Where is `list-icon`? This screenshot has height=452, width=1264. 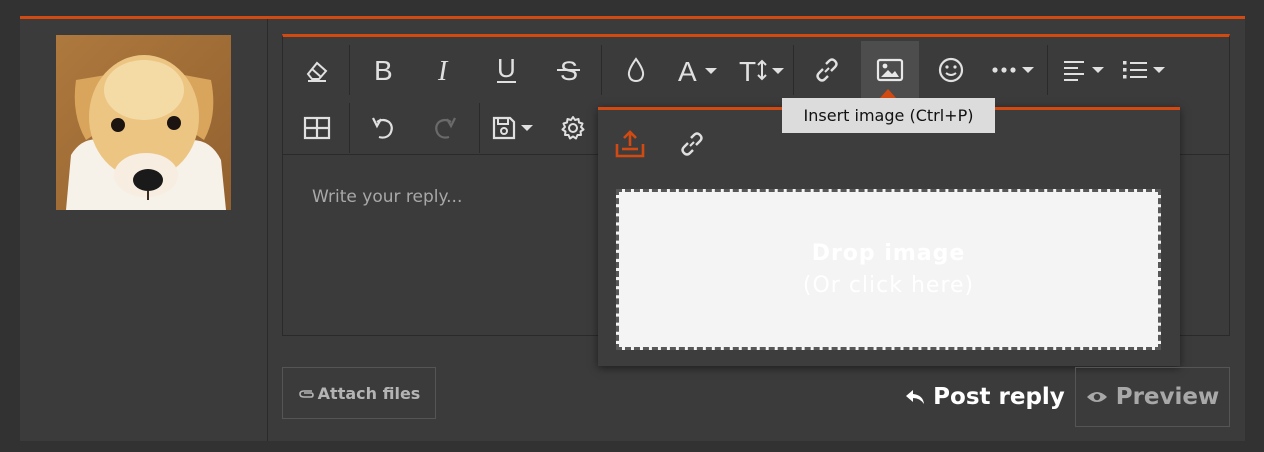 list-icon is located at coordinates (1145, 70).